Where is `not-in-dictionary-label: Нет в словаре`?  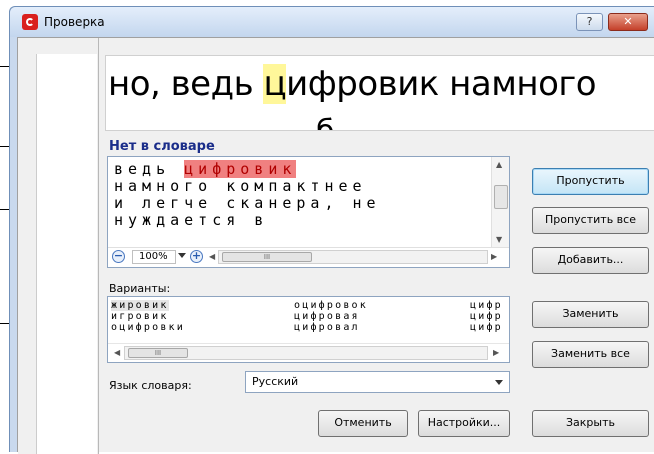 not-in-dictionary-label: Нет в словаре is located at coordinates (162, 146).